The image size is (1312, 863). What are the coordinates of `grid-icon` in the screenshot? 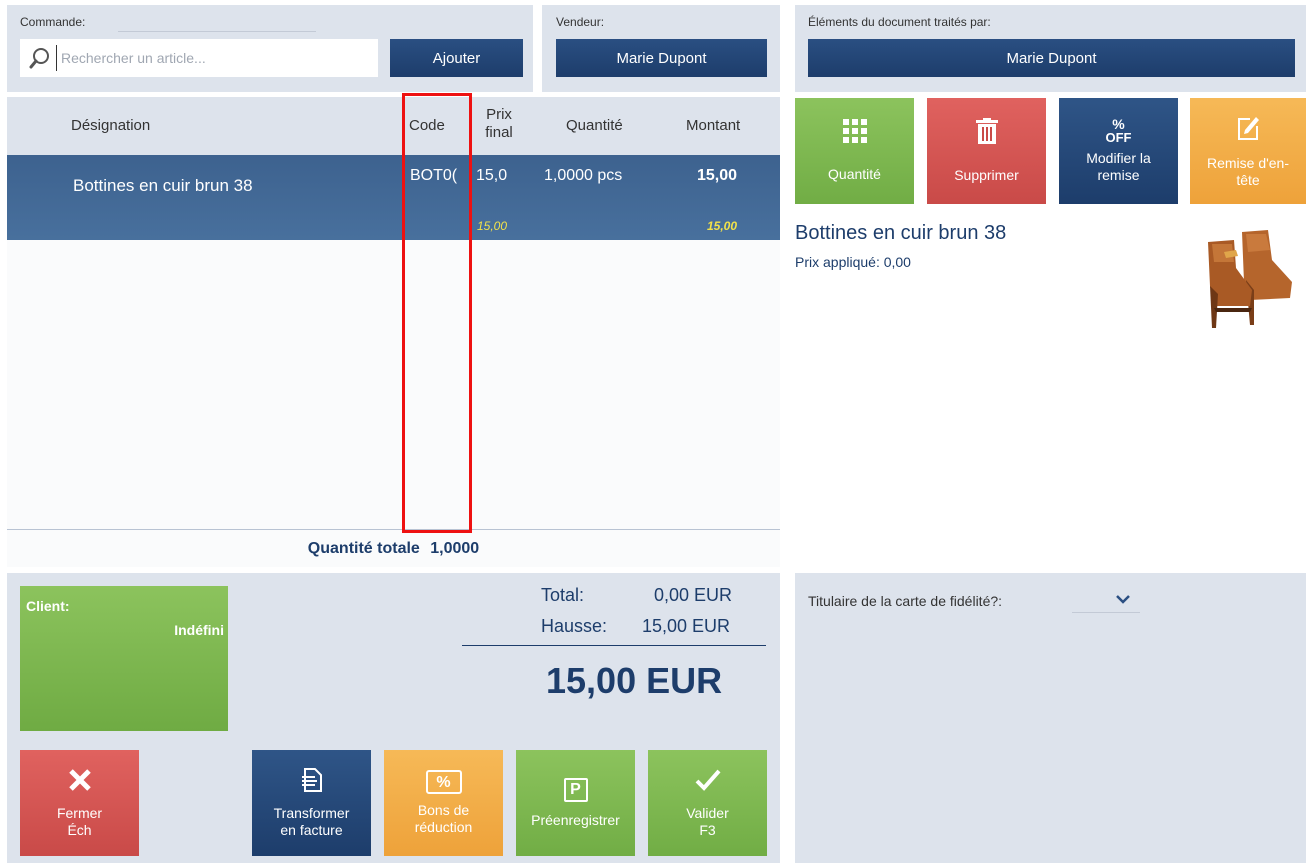 It's located at (854, 133).